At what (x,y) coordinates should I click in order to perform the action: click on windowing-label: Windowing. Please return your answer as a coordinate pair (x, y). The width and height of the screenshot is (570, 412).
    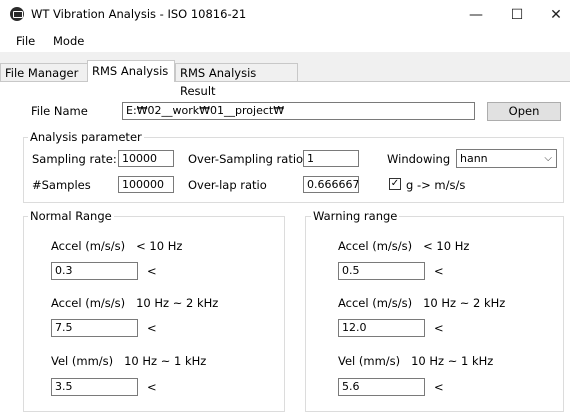
    Looking at the image, I should click on (419, 159).